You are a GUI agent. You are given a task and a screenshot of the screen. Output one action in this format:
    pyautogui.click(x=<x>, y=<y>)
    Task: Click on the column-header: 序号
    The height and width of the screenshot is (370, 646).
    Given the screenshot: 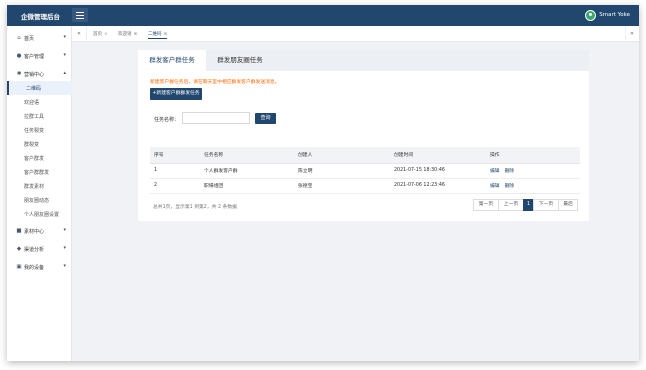 What is the action you would take?
    pyautogui.click(x=175, y=155)
    